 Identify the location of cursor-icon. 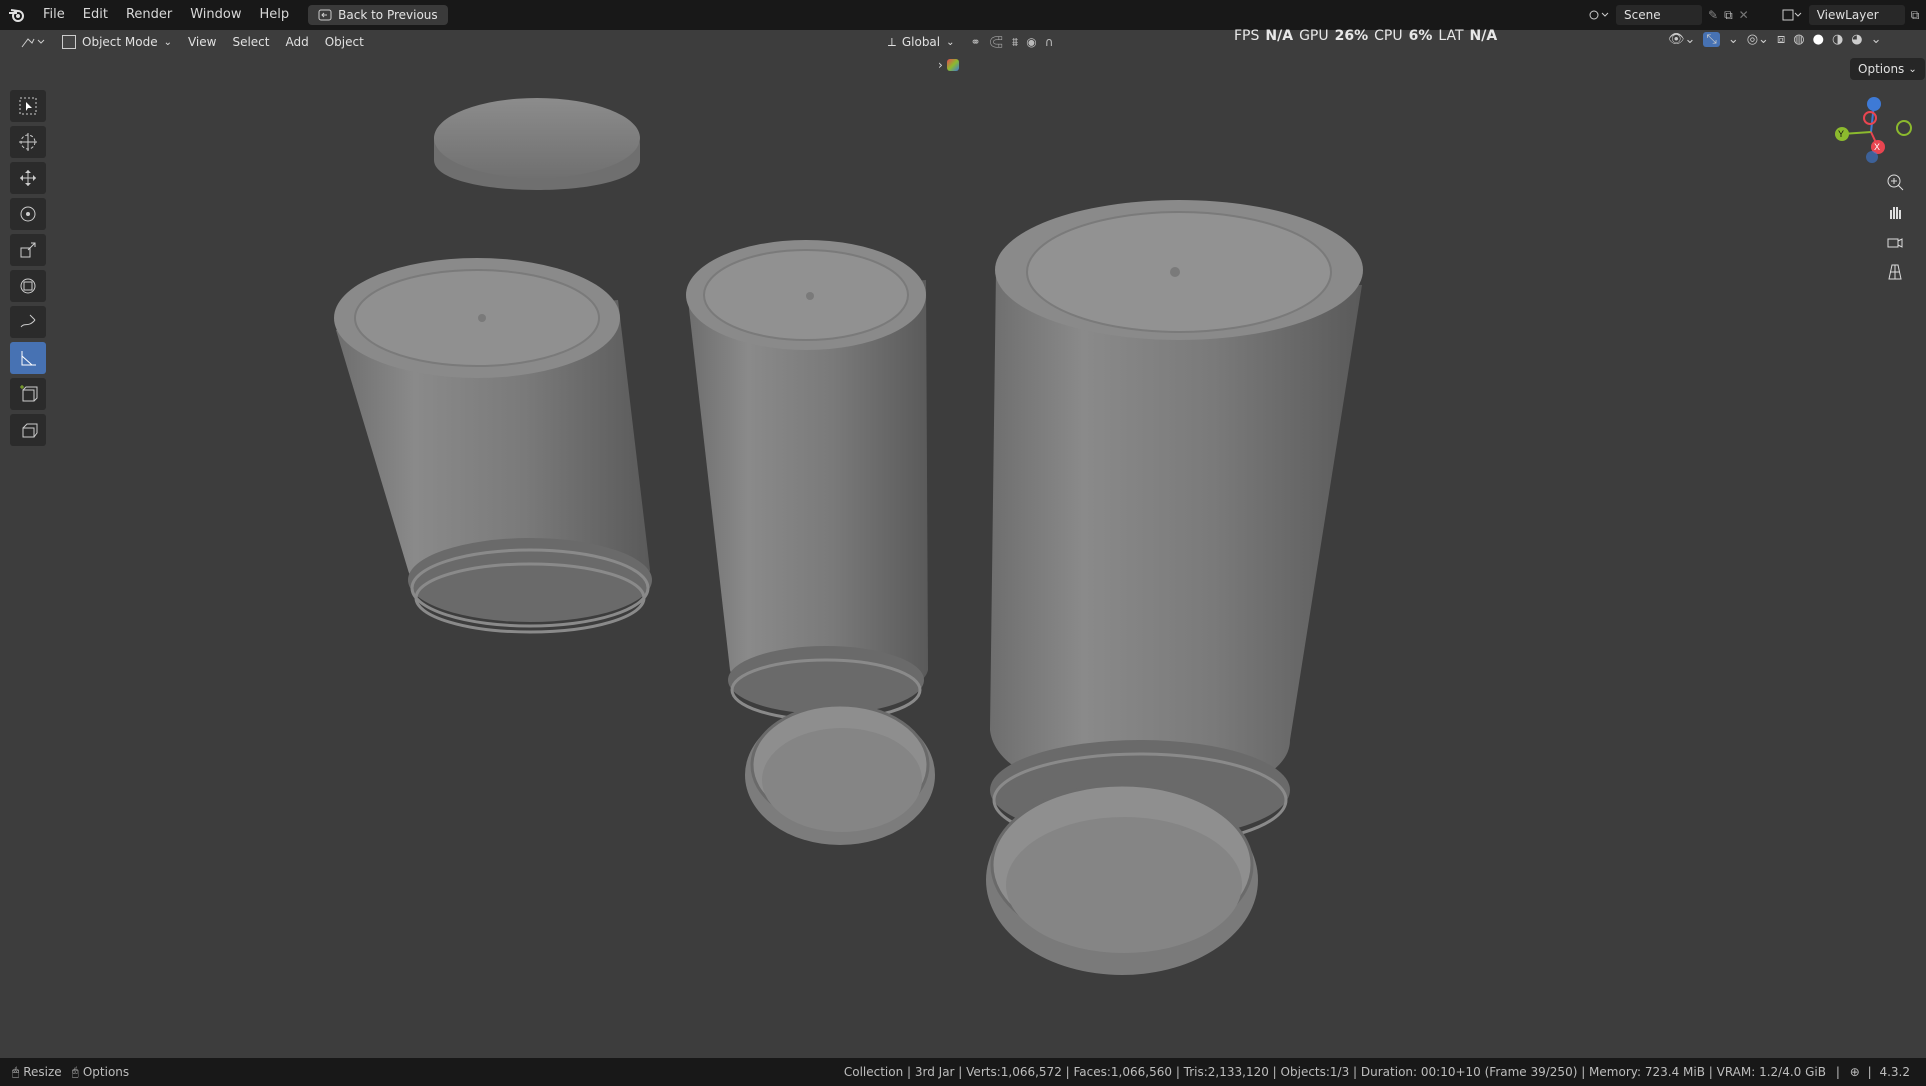
(28, 142).